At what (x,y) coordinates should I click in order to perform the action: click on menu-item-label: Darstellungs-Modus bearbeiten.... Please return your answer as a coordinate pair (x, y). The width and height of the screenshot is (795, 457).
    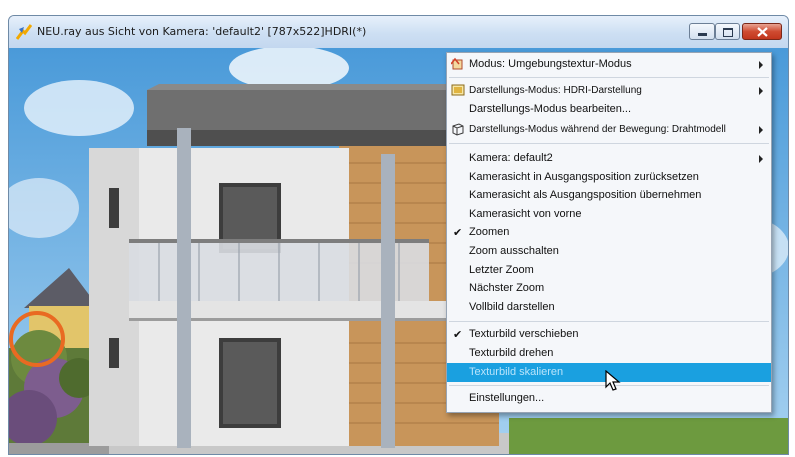
    Looking at the image, I should click on (550, 109).